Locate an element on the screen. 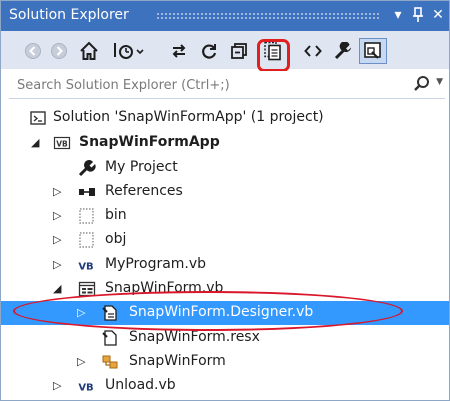 This screenshot has height=401, width=450. pending-changes-button is located at coordinates (129, 51).